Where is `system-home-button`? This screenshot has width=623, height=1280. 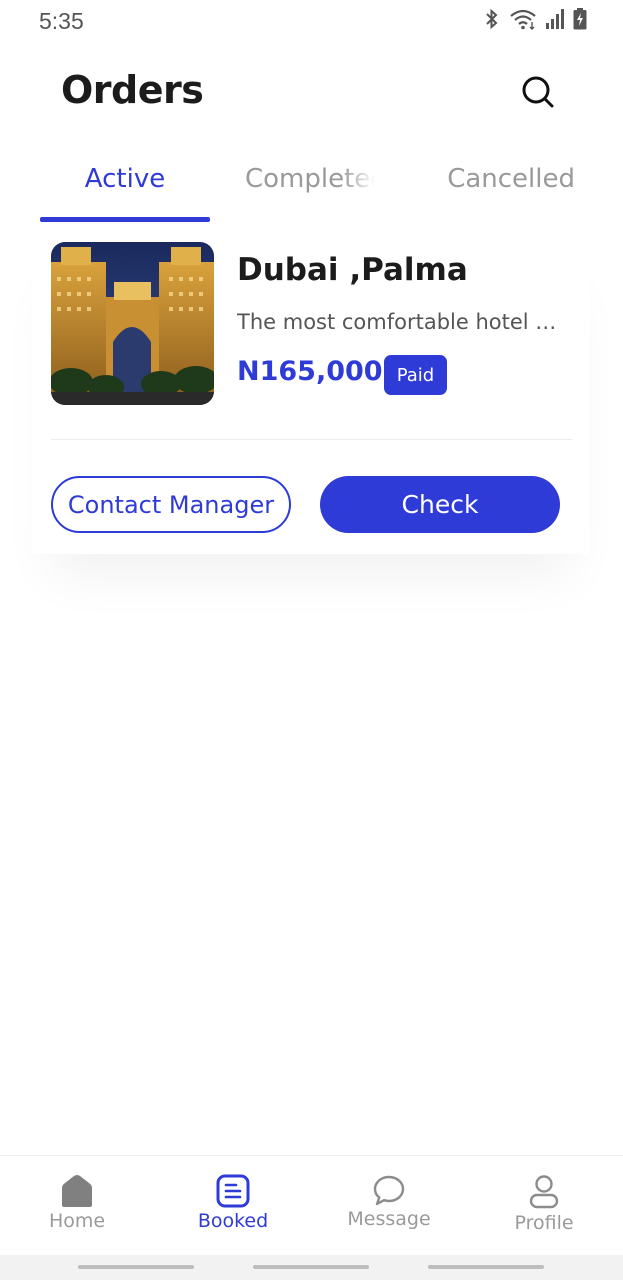 system-home-button is located at coordinates (311, 1267).